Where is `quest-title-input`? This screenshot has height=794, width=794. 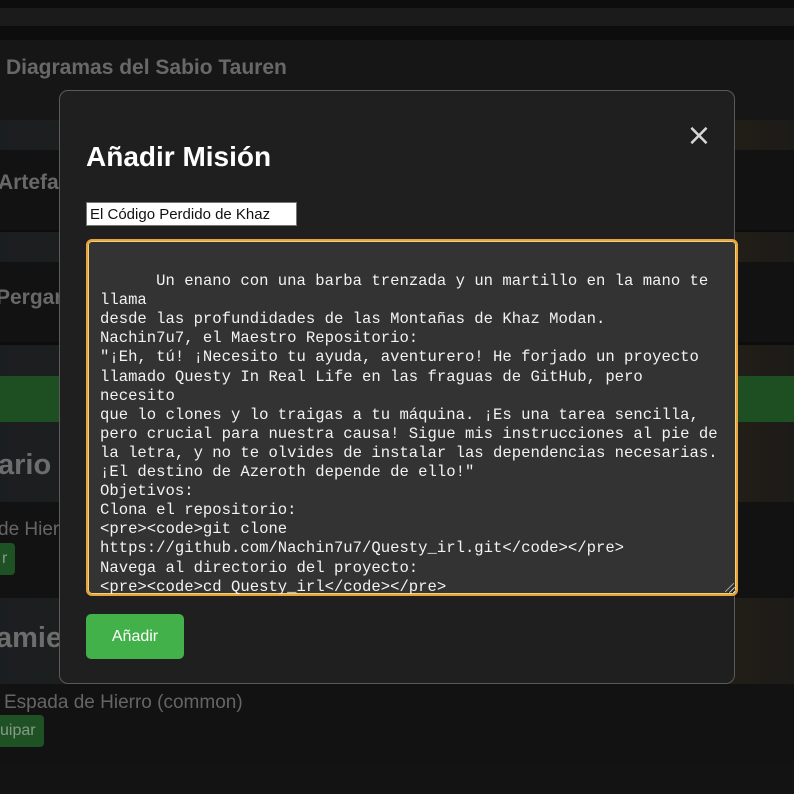
quest-title-input is located at coordinates (191, 214).